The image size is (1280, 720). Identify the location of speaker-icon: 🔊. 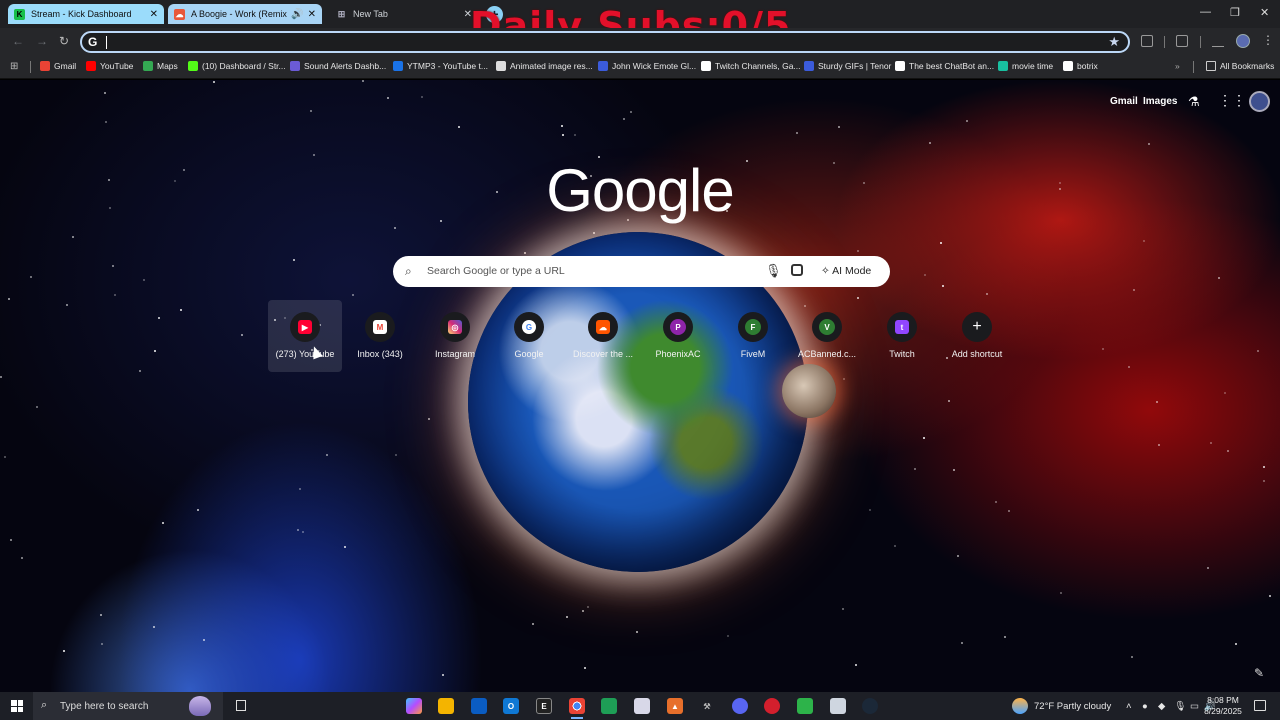
(297, 14).